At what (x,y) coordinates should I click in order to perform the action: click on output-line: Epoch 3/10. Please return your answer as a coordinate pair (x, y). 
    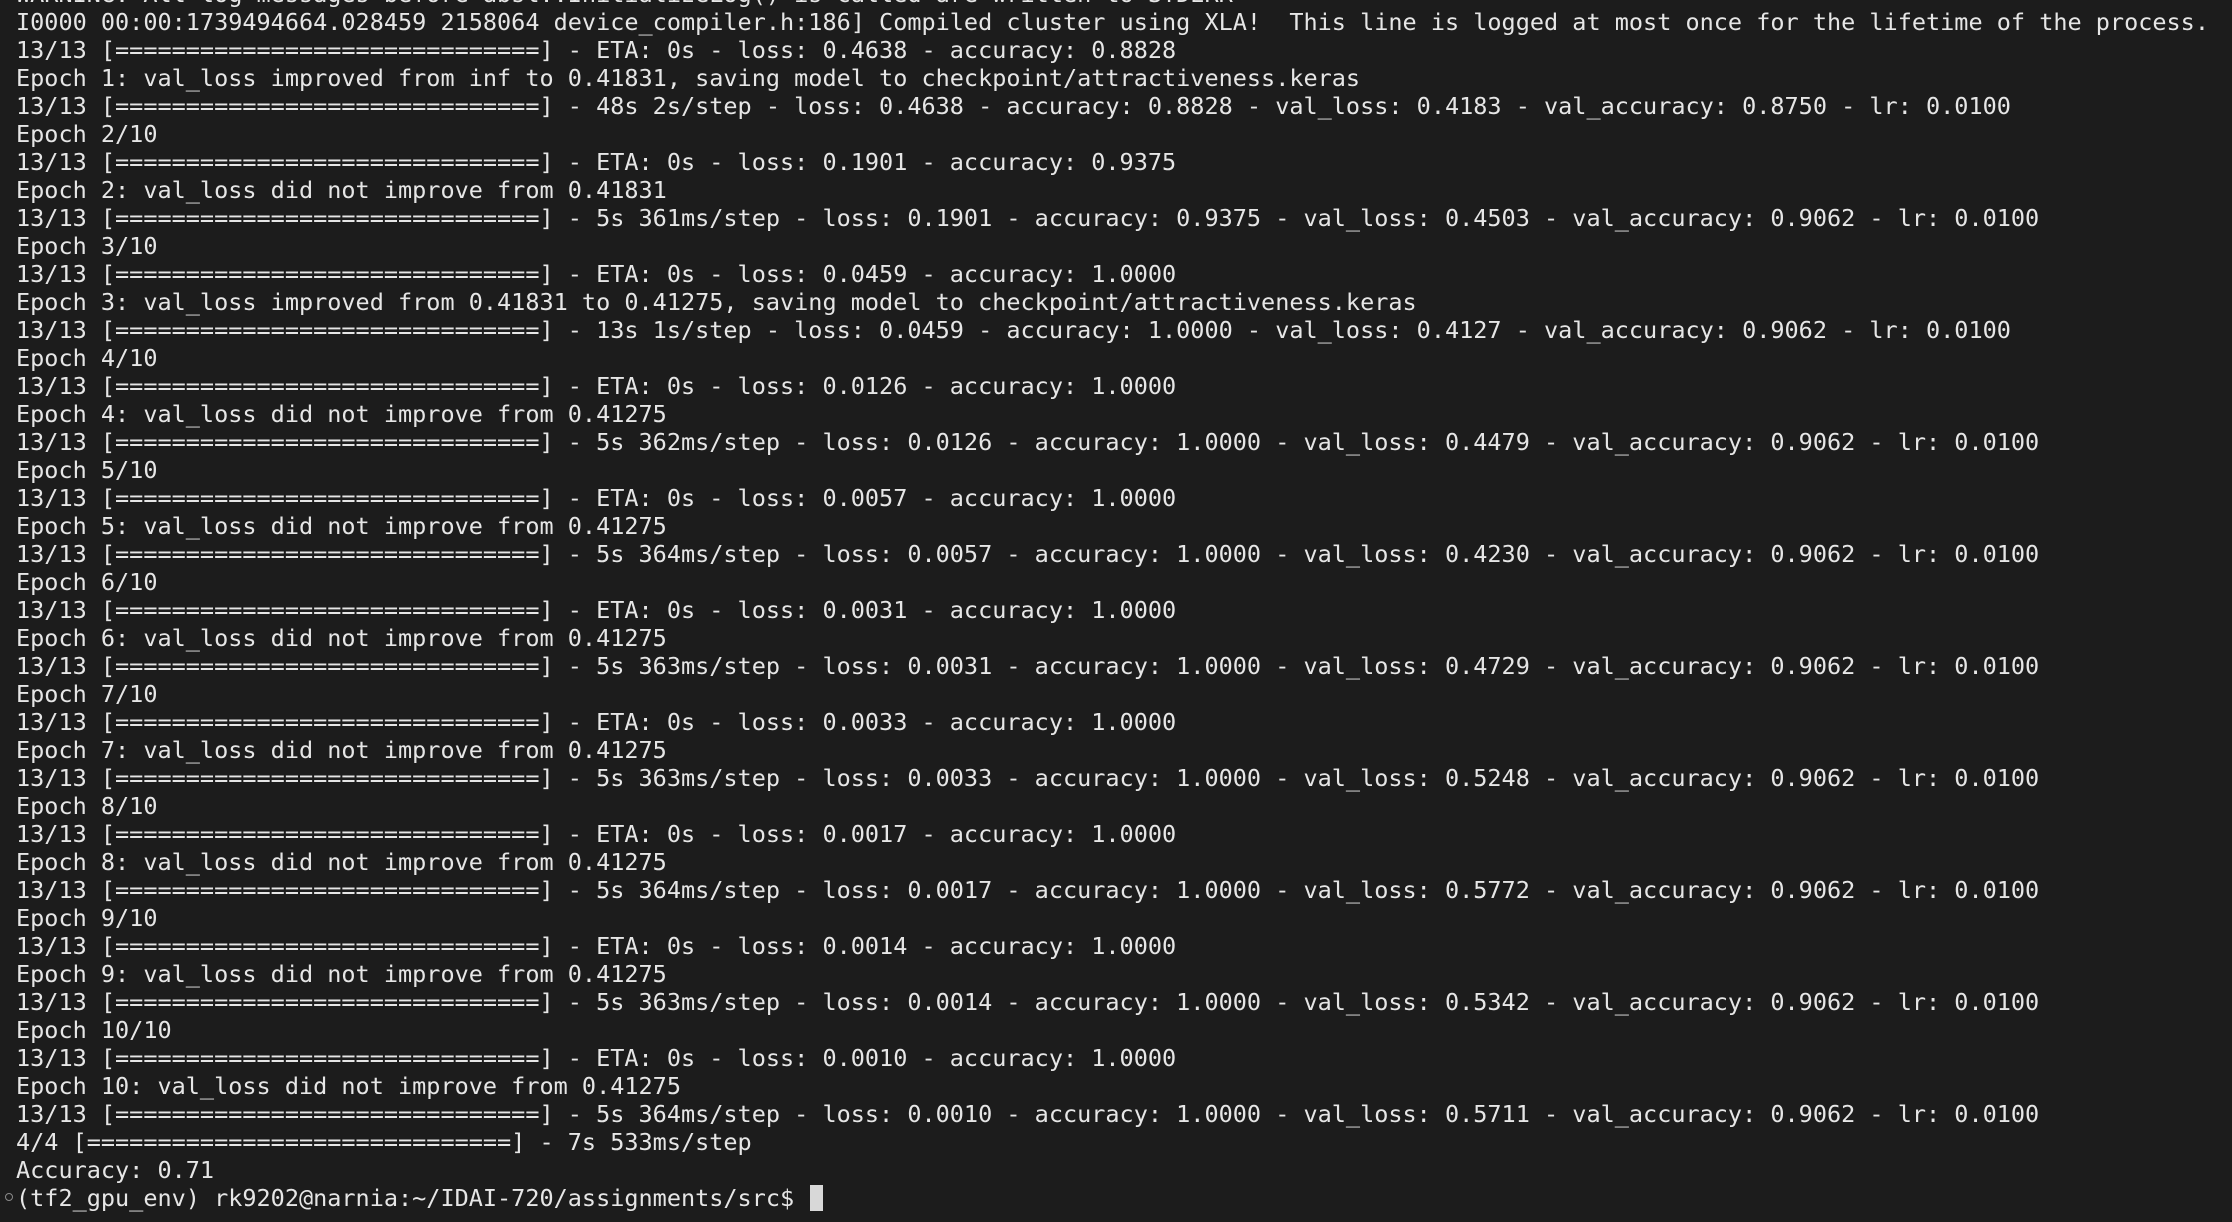
    Looking at the image, I should click on (87, 246).